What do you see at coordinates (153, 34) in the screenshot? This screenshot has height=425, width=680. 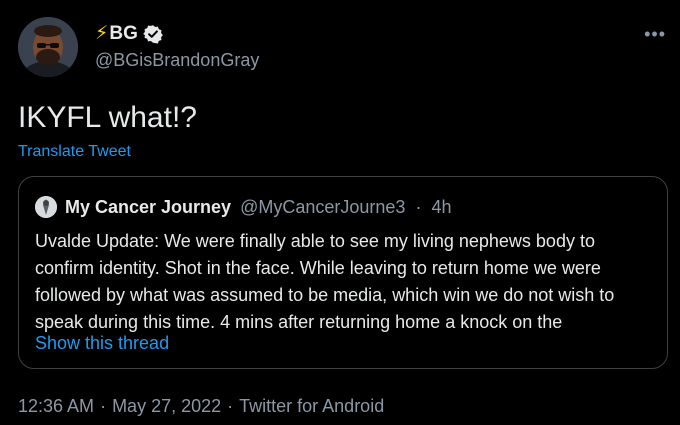 I see `verified-badge-icon` at bounding box center [153, 34].